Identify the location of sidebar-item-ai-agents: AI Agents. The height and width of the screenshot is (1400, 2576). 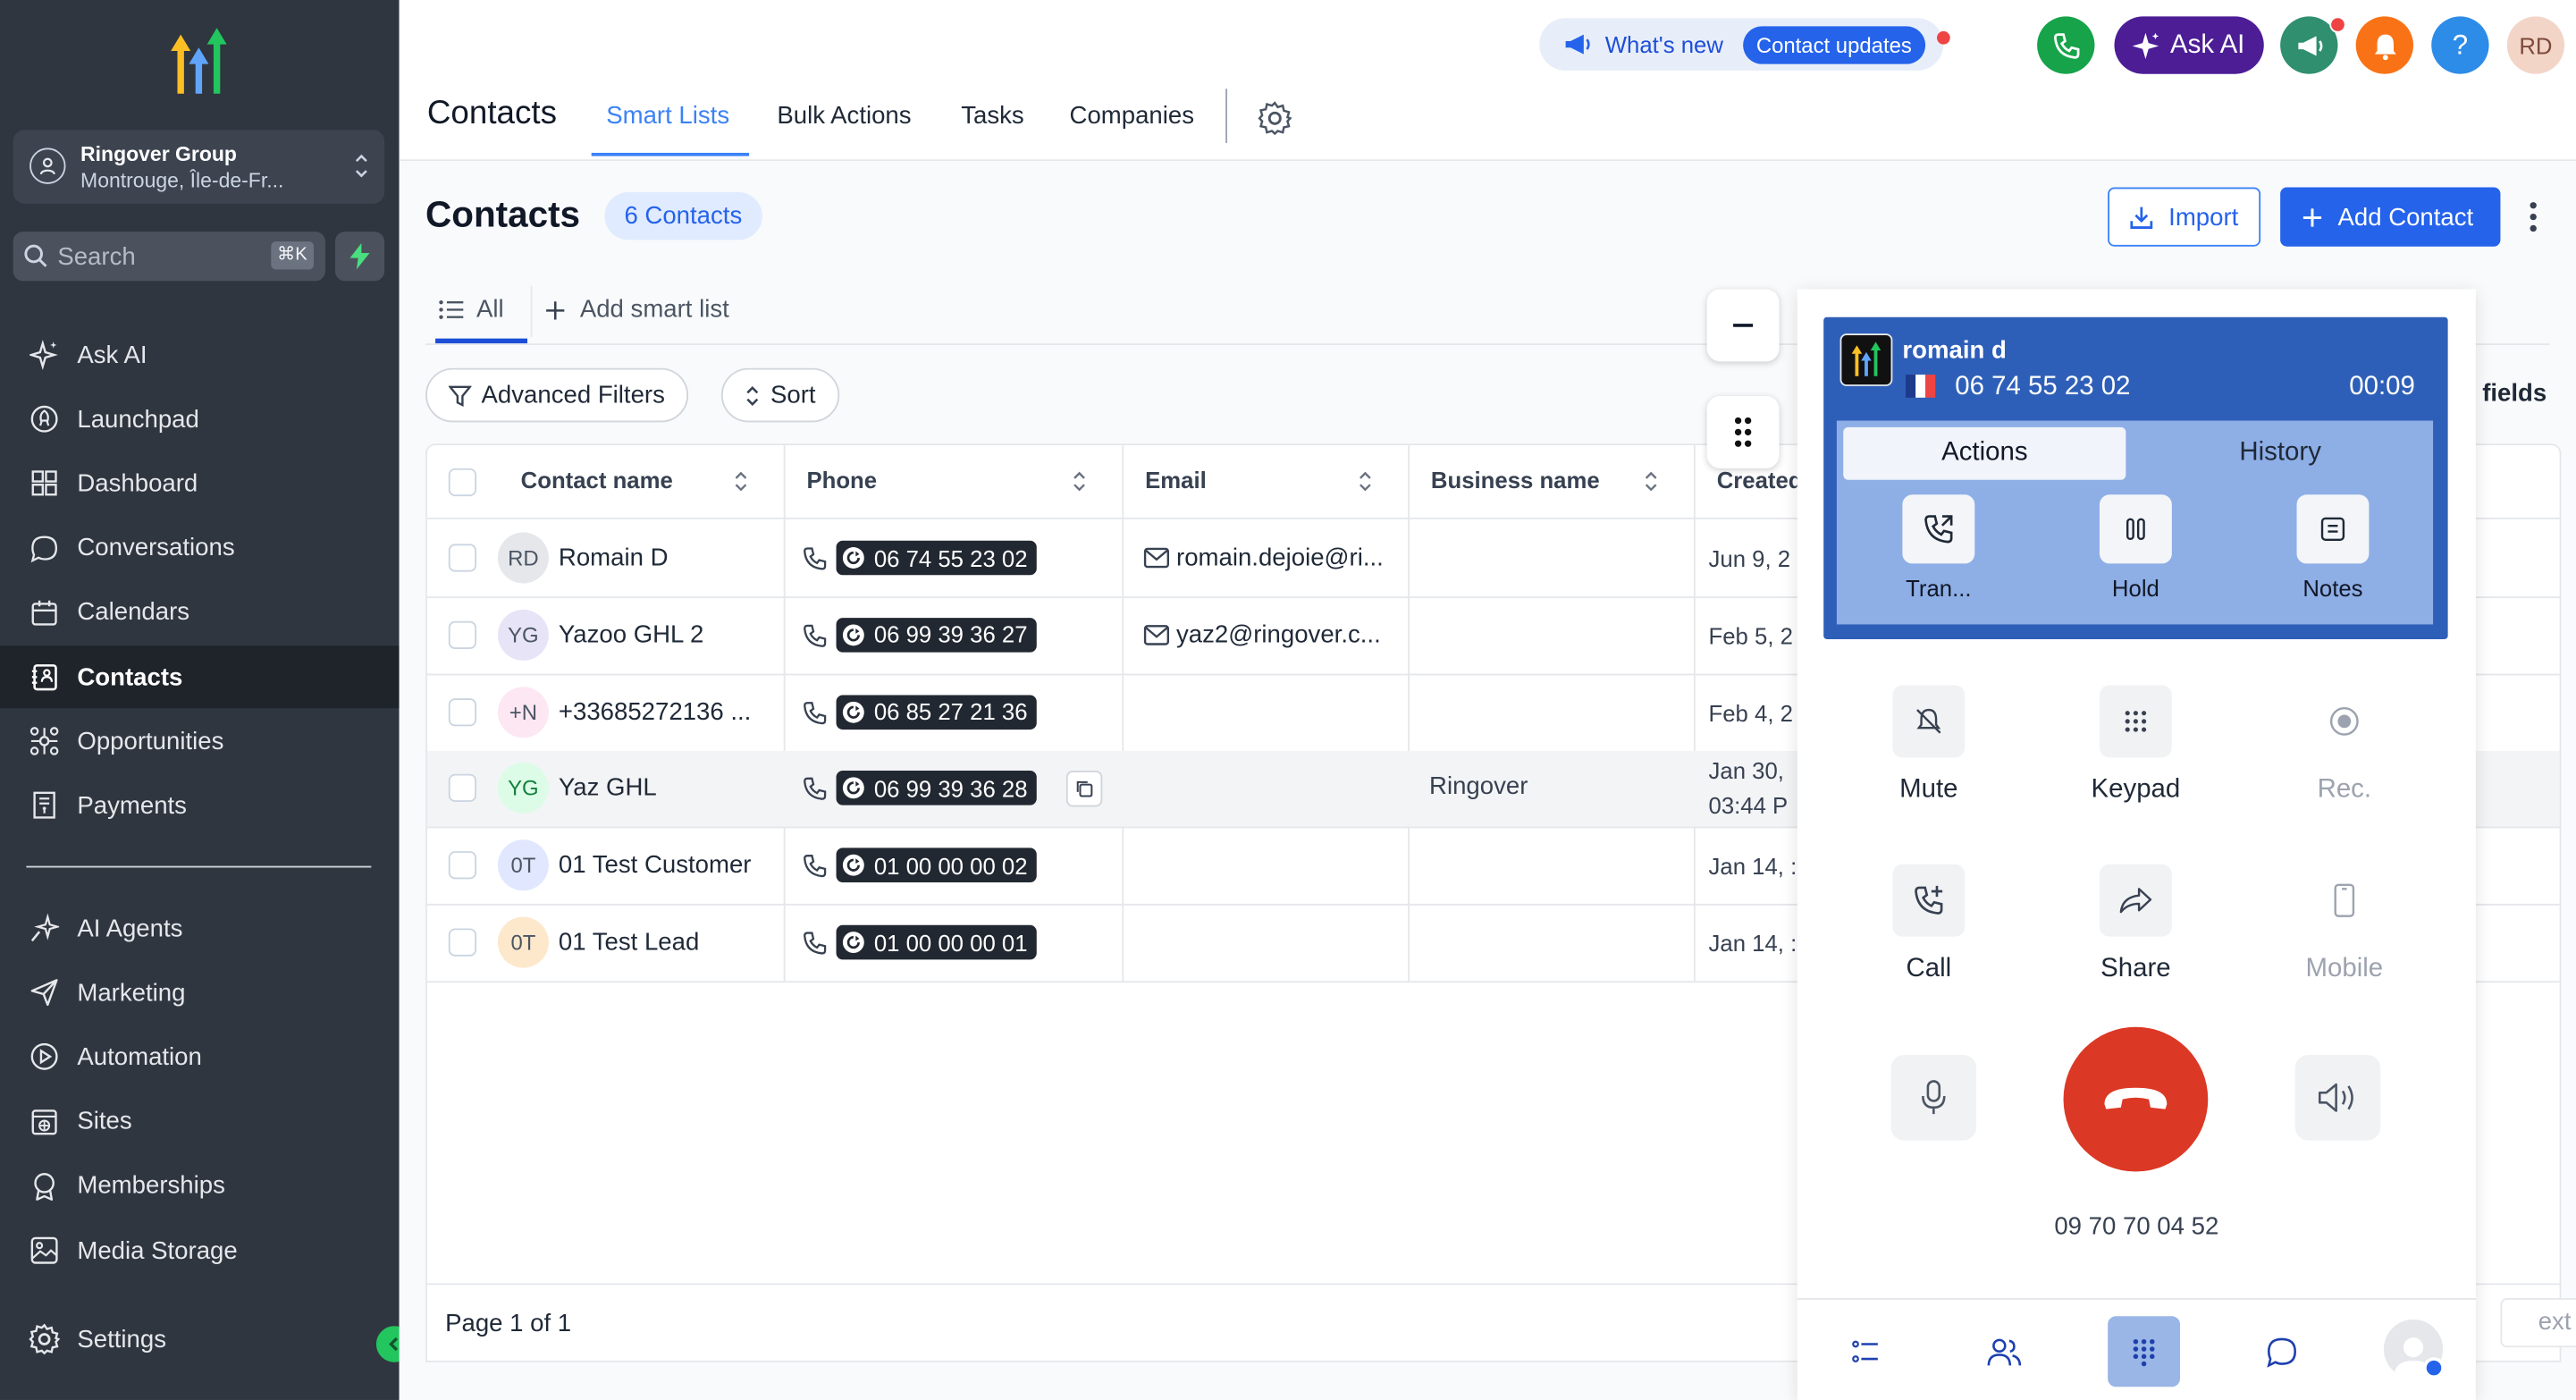
(200, 929).